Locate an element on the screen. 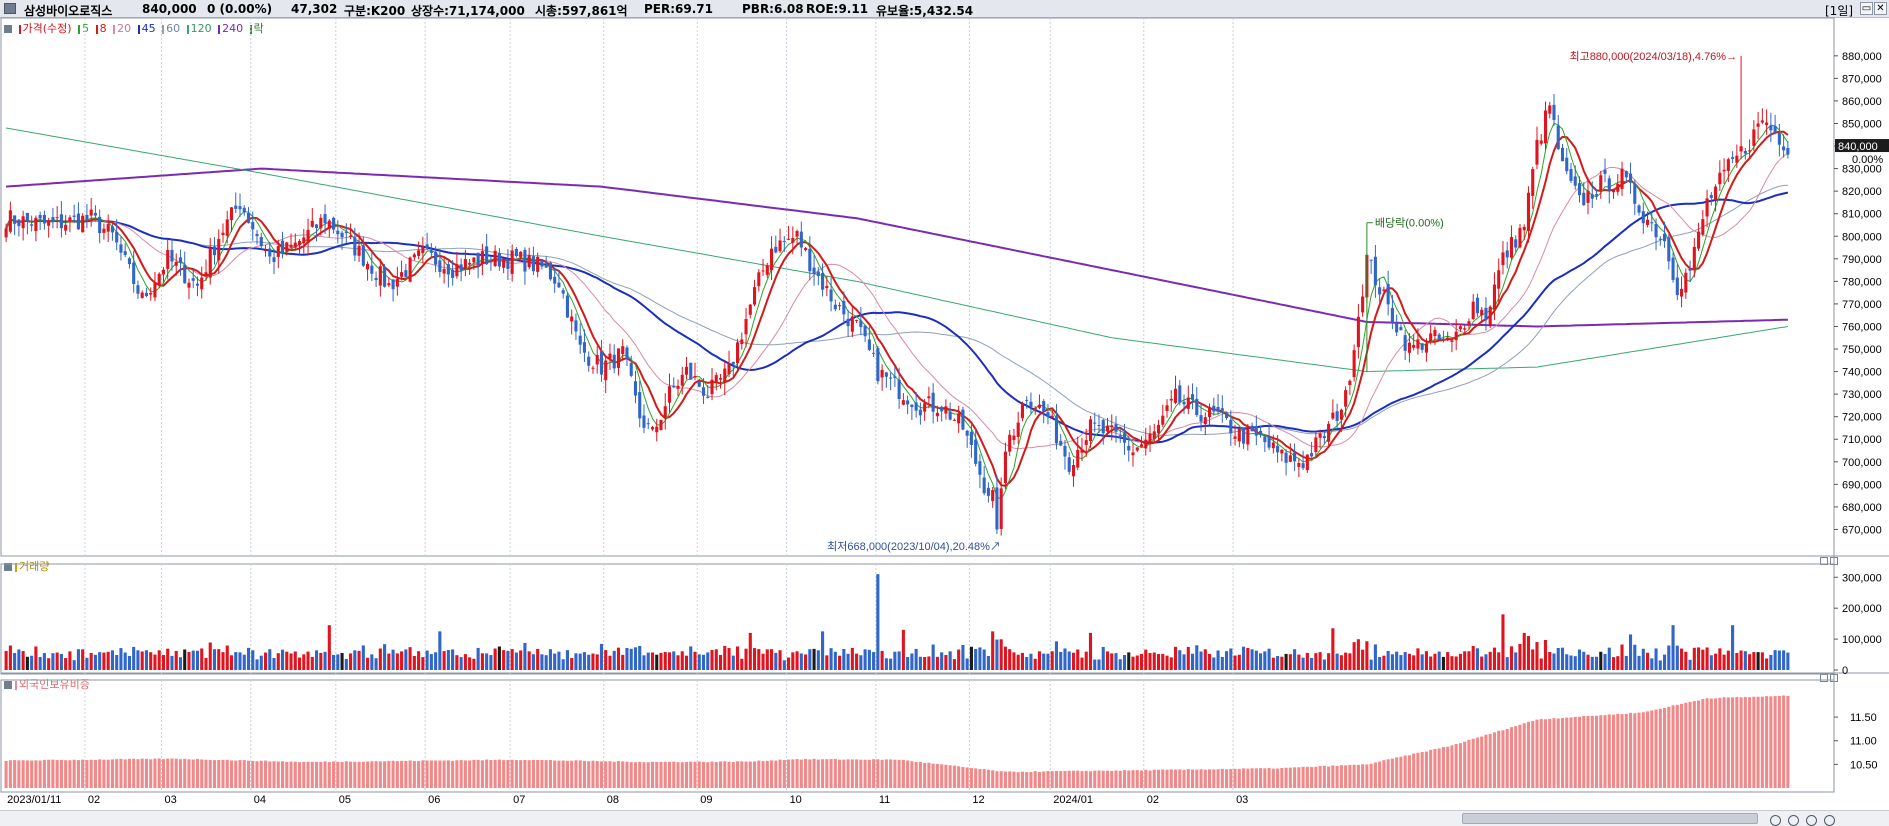 The height and width of the screenshot is (826, 1889). horizontal-scrollbar is located at coordinates (944, 818).